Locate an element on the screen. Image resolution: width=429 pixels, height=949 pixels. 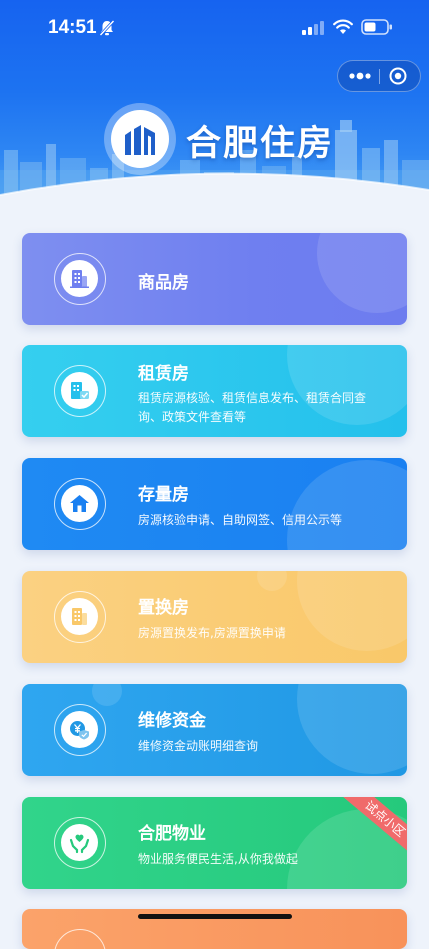
header-wave is located at coordinates (214, 188).